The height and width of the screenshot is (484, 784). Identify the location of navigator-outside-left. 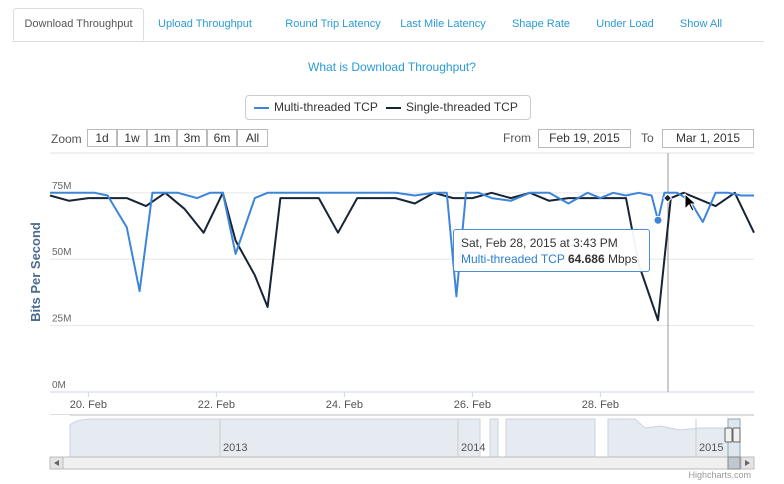
(60, 436).